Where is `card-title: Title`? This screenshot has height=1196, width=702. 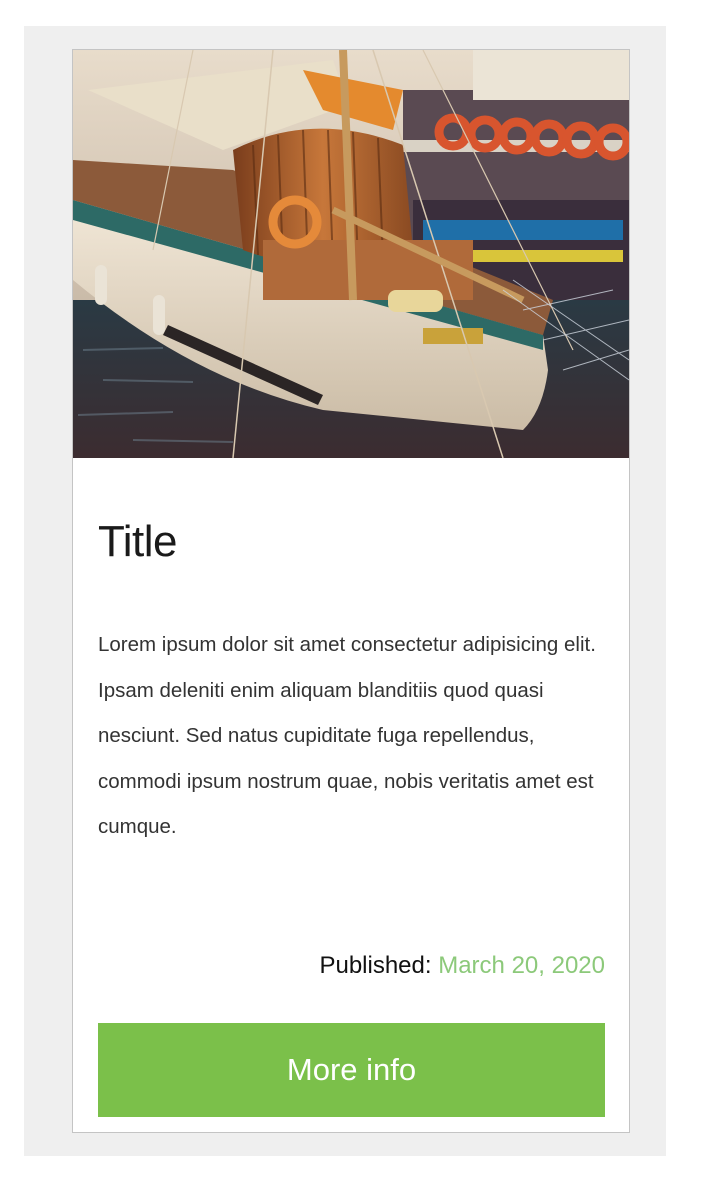 card-title: Title is located at coordinates (138, 541).